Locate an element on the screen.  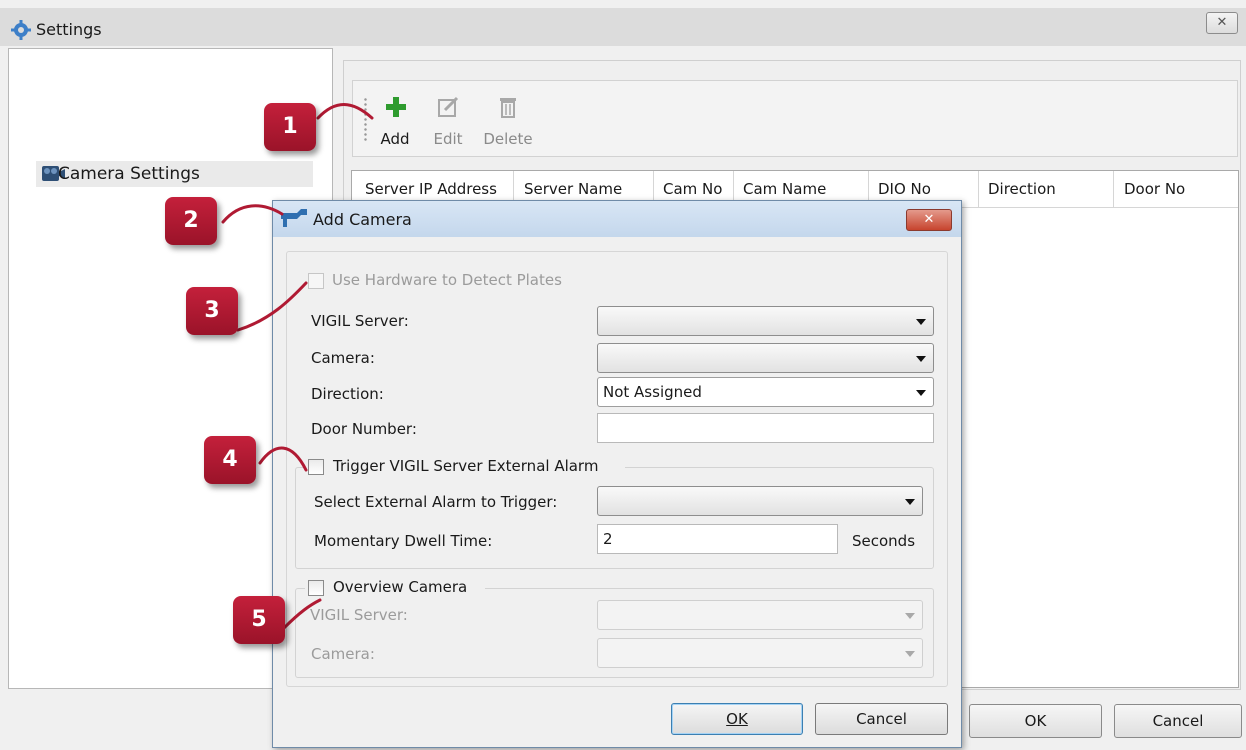
use-hardware-checkbox is located at coordinates (316, 281).